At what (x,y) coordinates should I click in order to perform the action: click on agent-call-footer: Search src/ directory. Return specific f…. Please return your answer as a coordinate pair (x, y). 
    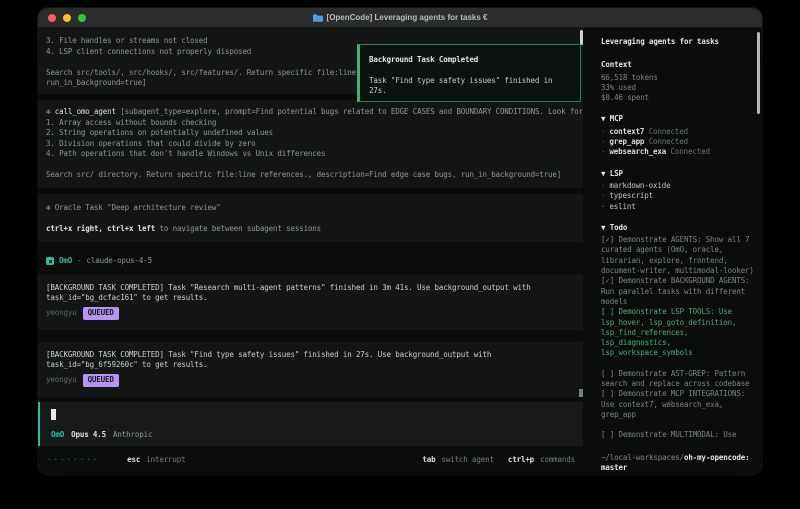
    Looking at the image, I should click on (304, 174).